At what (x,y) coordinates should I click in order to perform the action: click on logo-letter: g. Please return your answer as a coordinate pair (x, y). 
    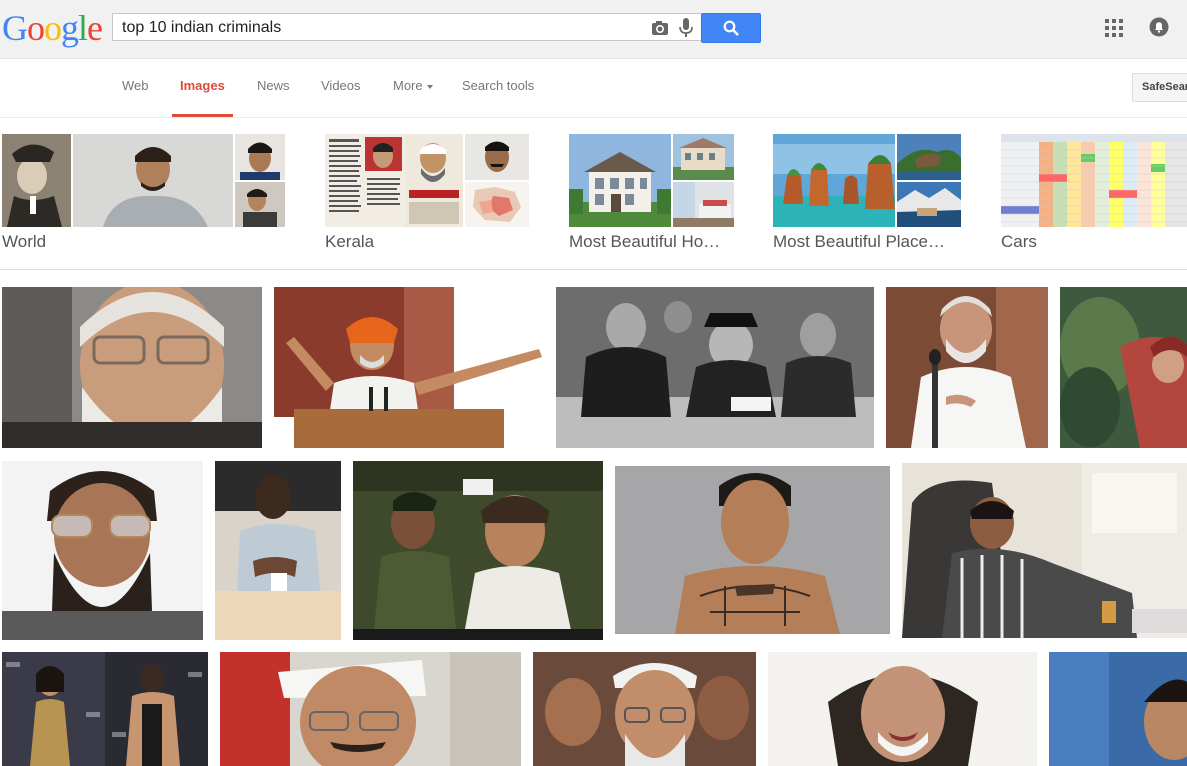
    Looking at the image, I should click on (70, 28).